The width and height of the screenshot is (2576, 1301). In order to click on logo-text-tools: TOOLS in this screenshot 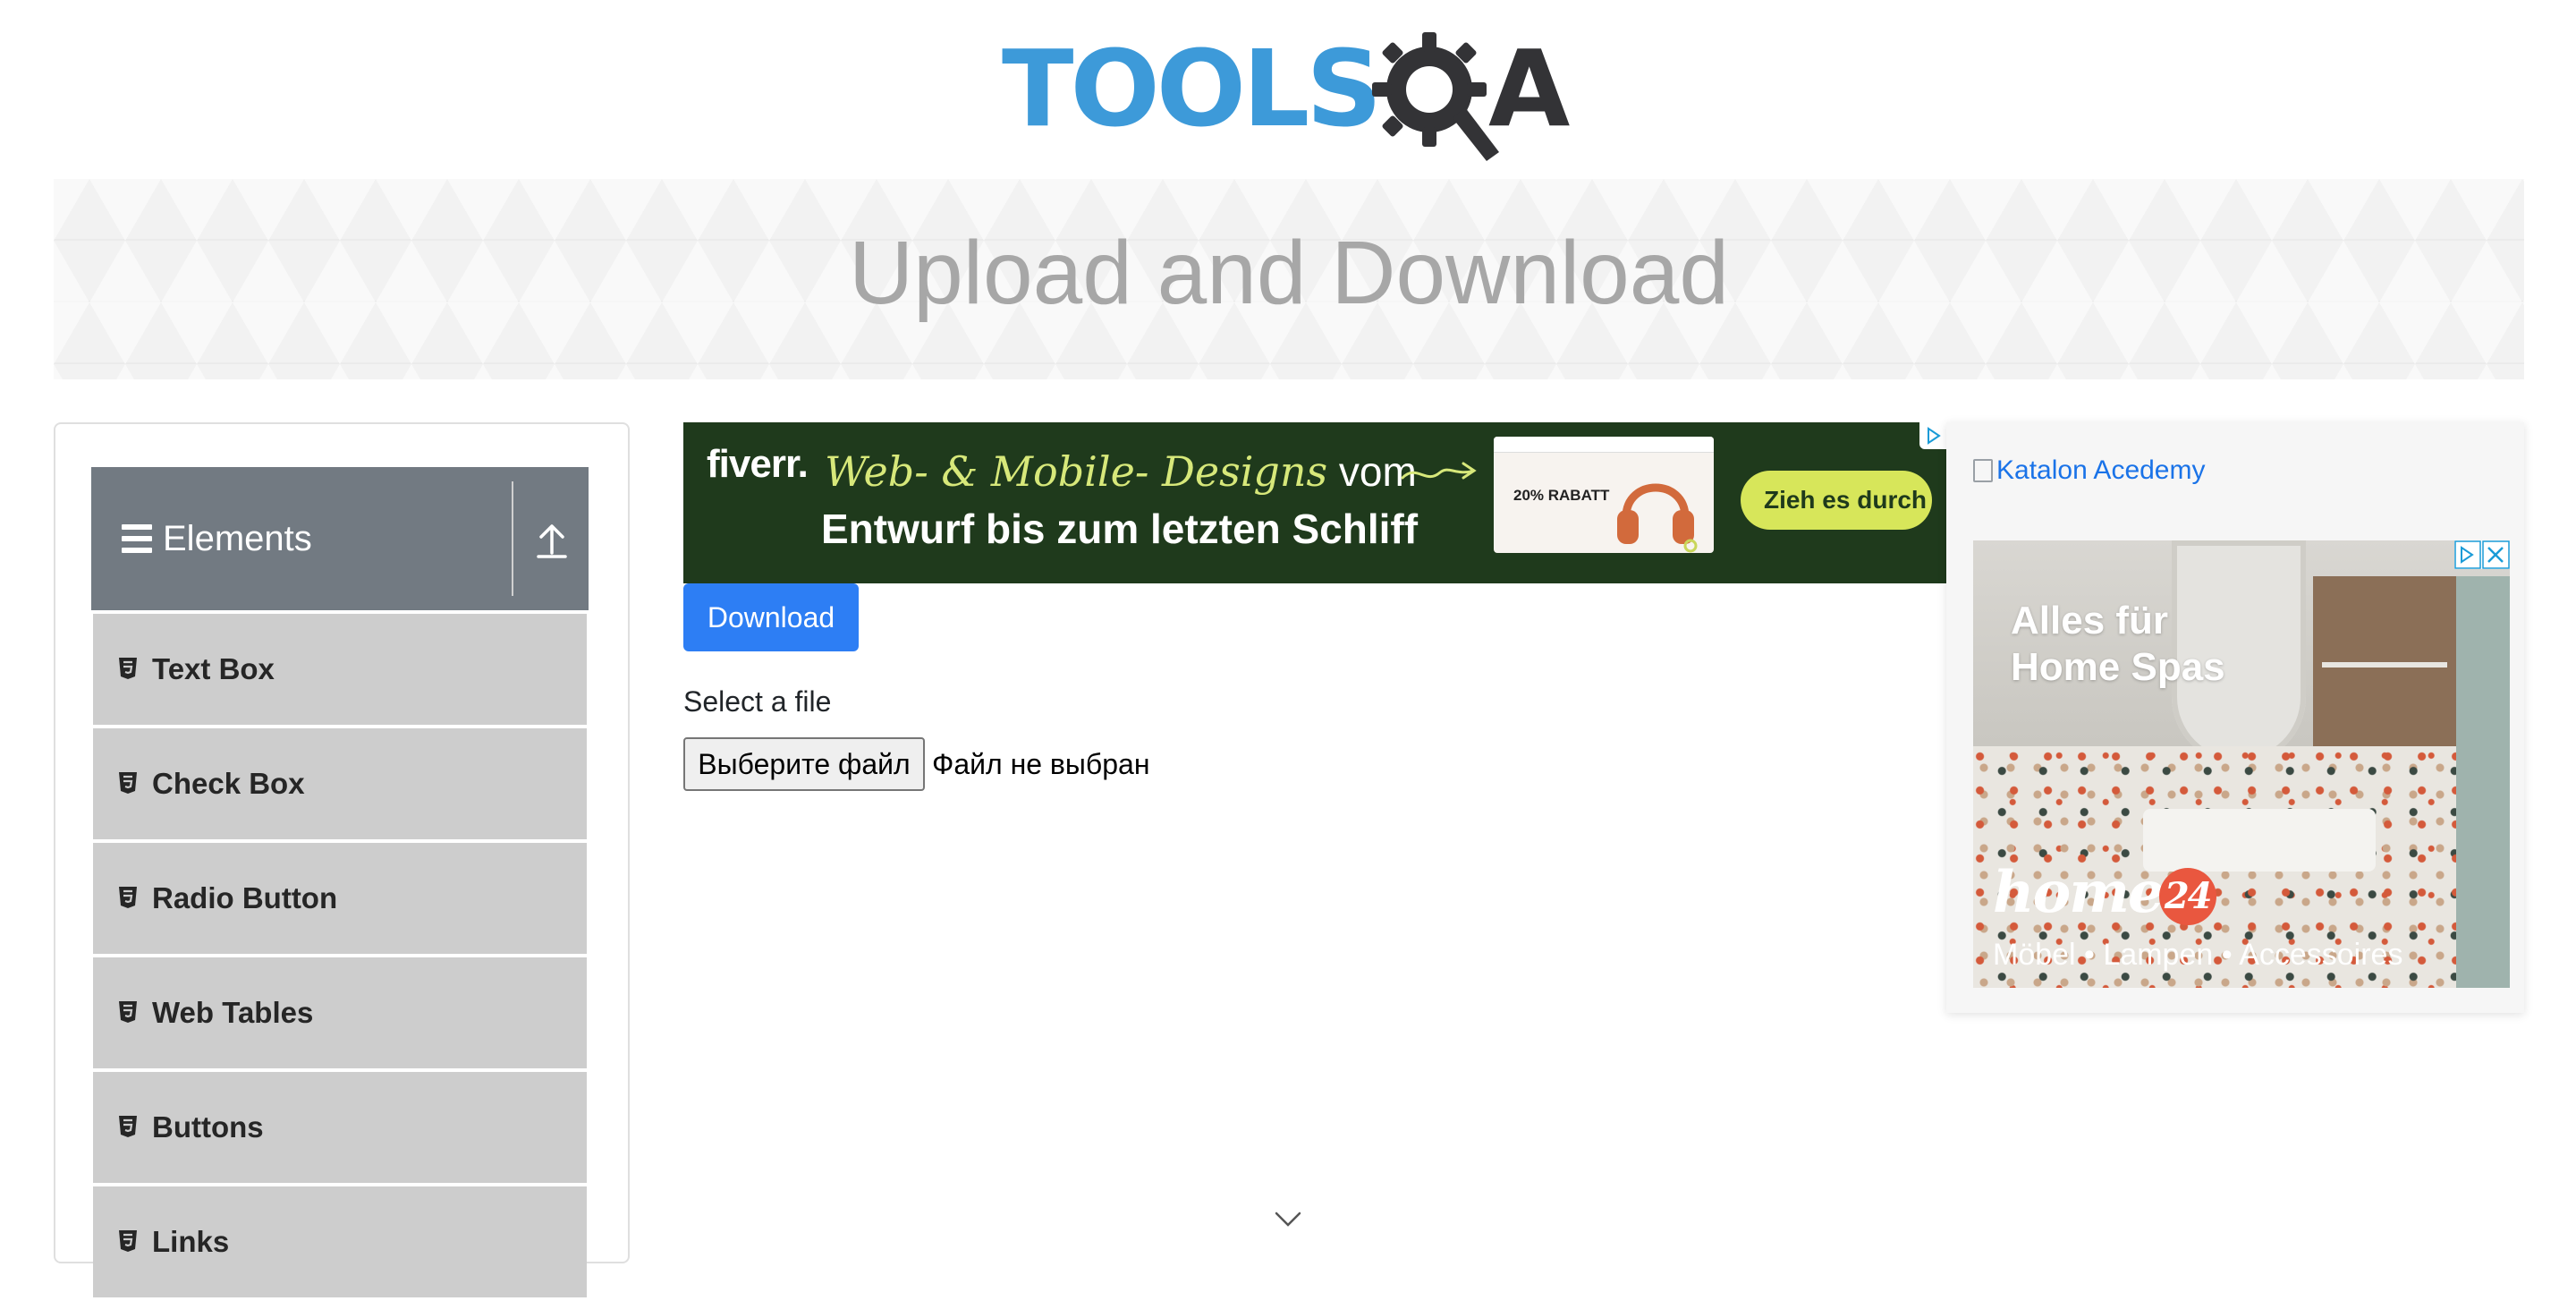, I will do `click(1192, 88)`.